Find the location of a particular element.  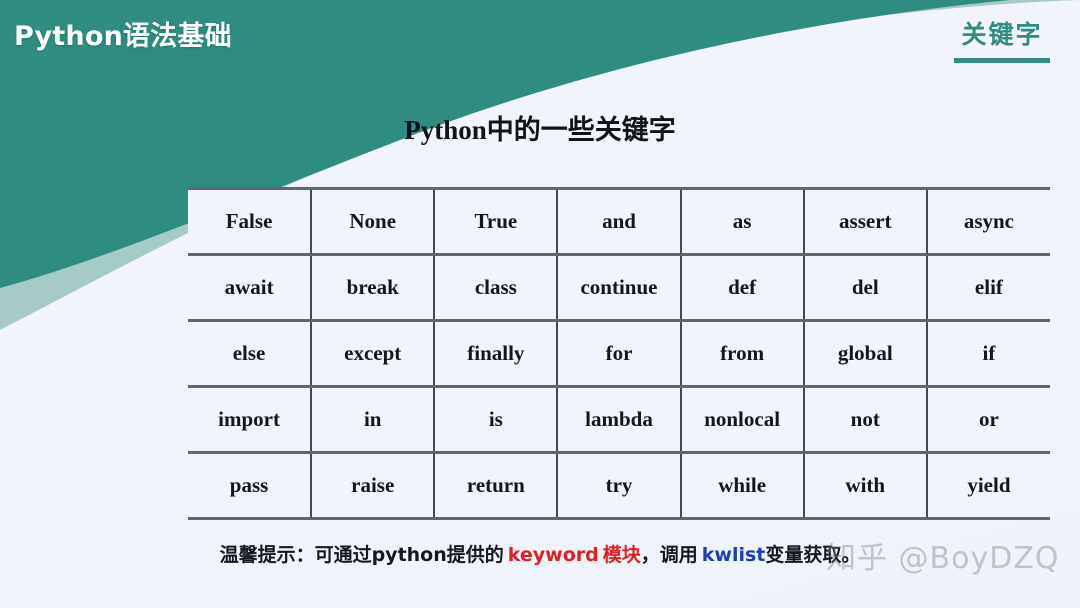

table-row: pass raise return try while with yield is located at coordinates (619, 485).